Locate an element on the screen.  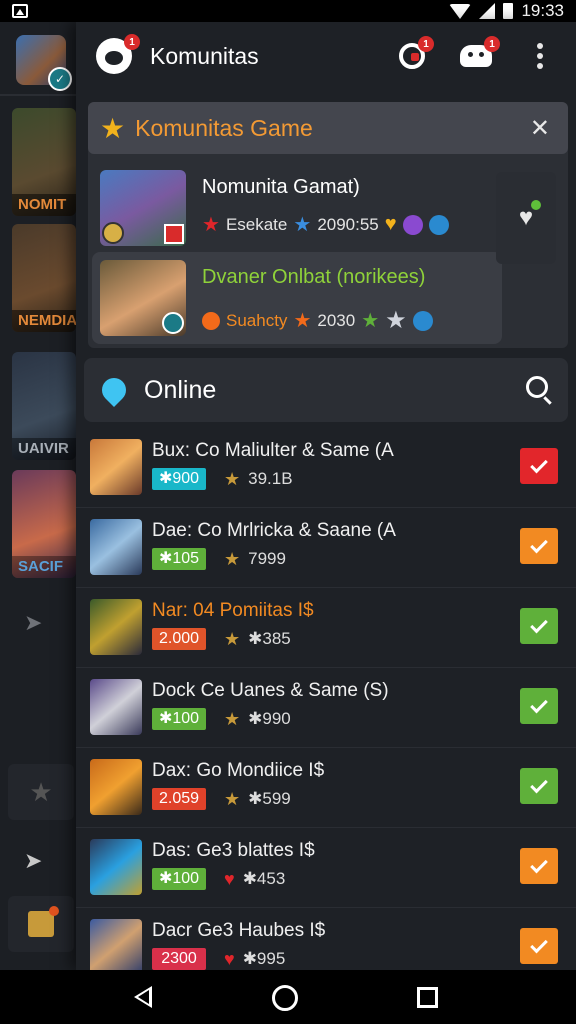
user-list-row: Dock Ce Uanes & Same (S) ✱100 ★ ✱990 is located at coordinates (326, 708).